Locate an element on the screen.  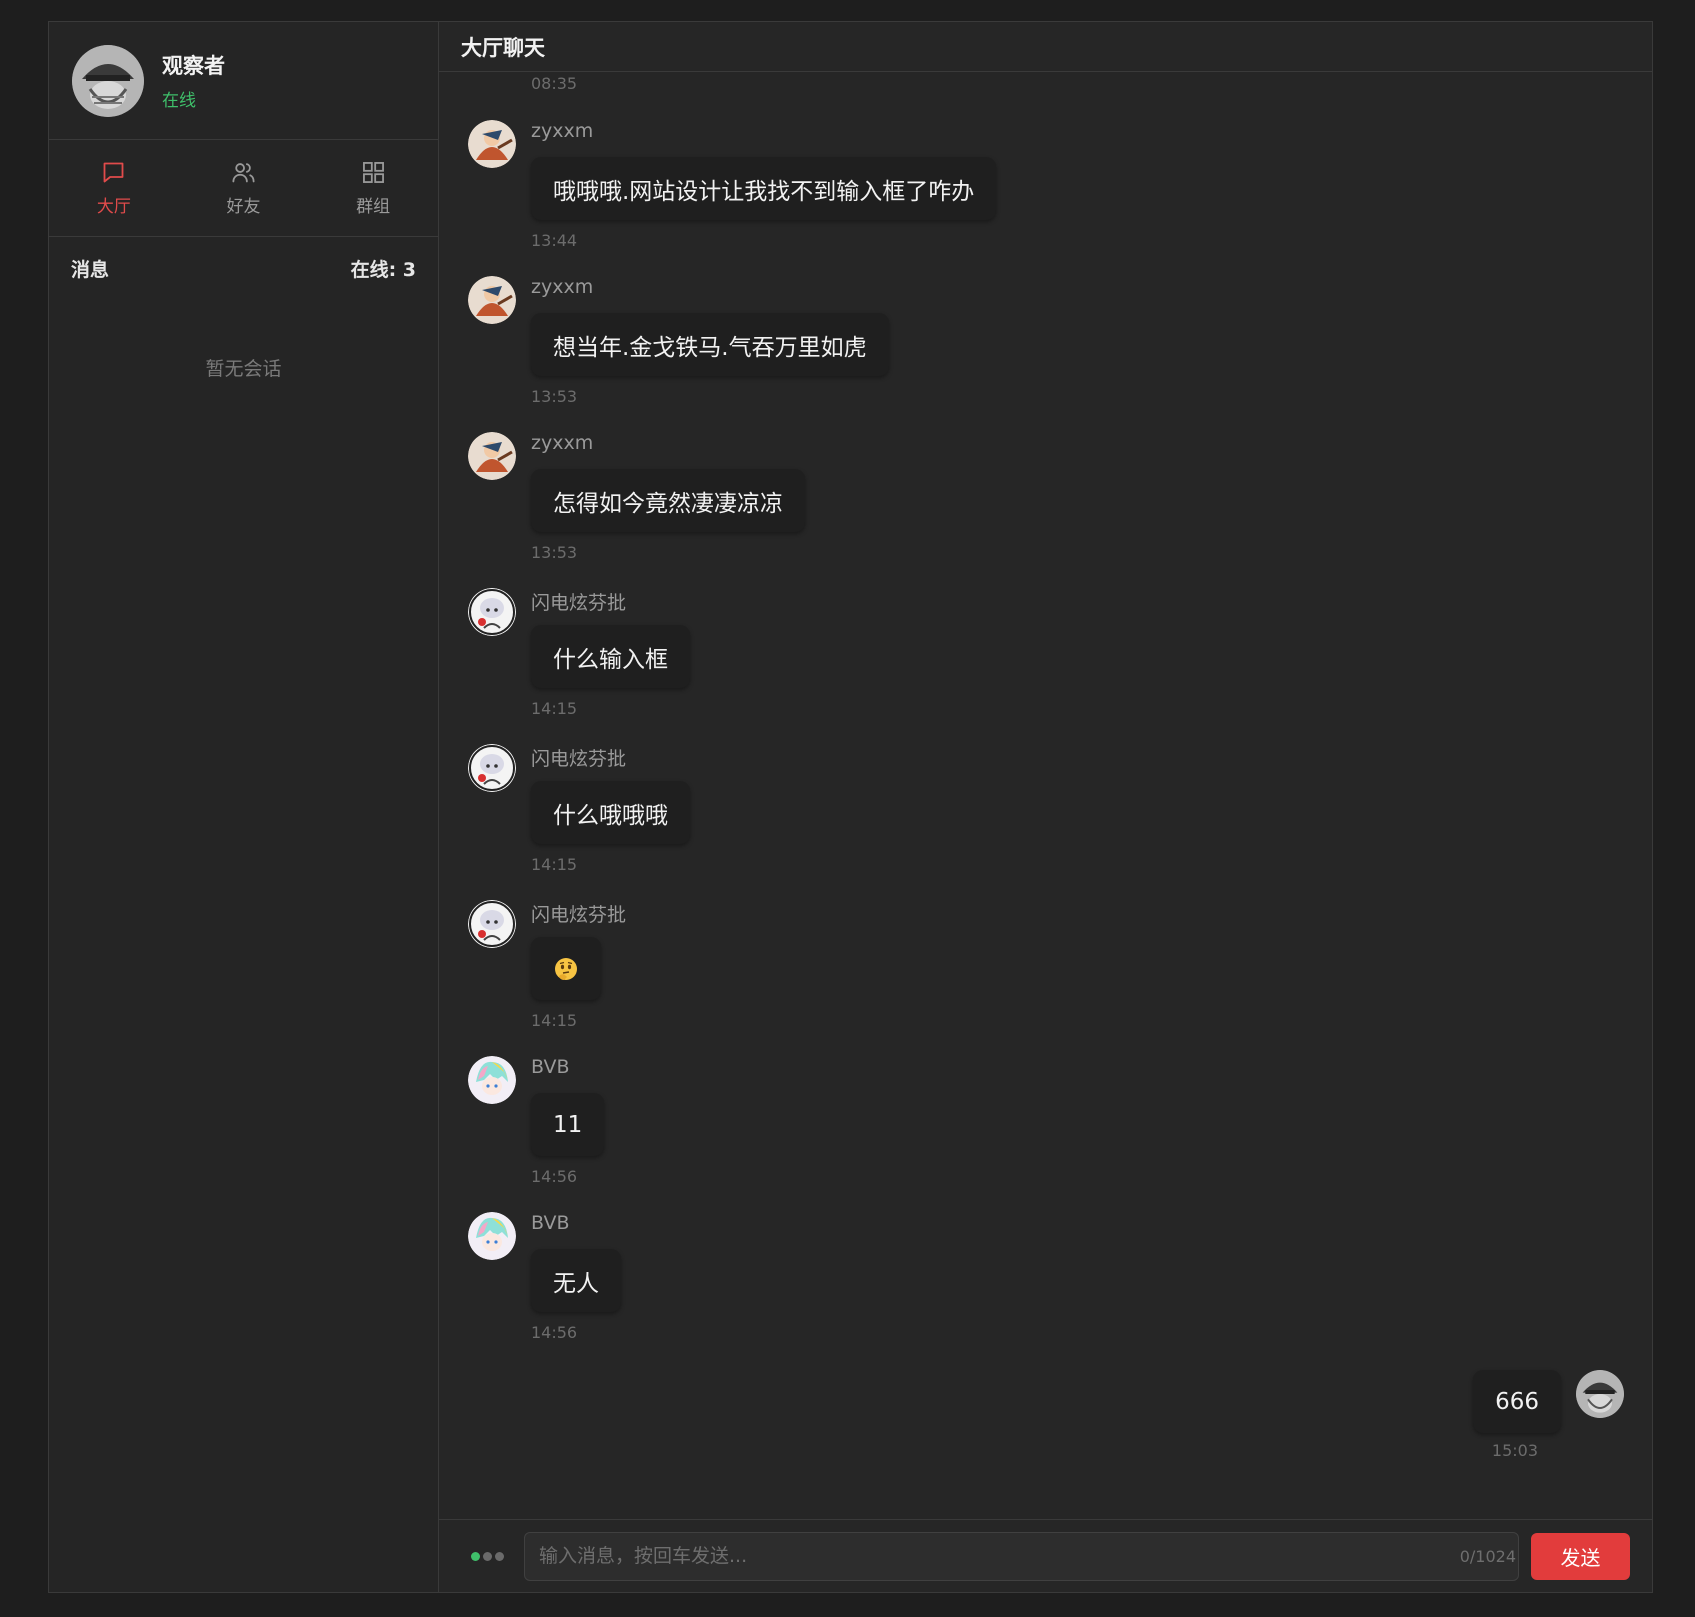
thinking-face-emoji is located at coordinates (566, 968).